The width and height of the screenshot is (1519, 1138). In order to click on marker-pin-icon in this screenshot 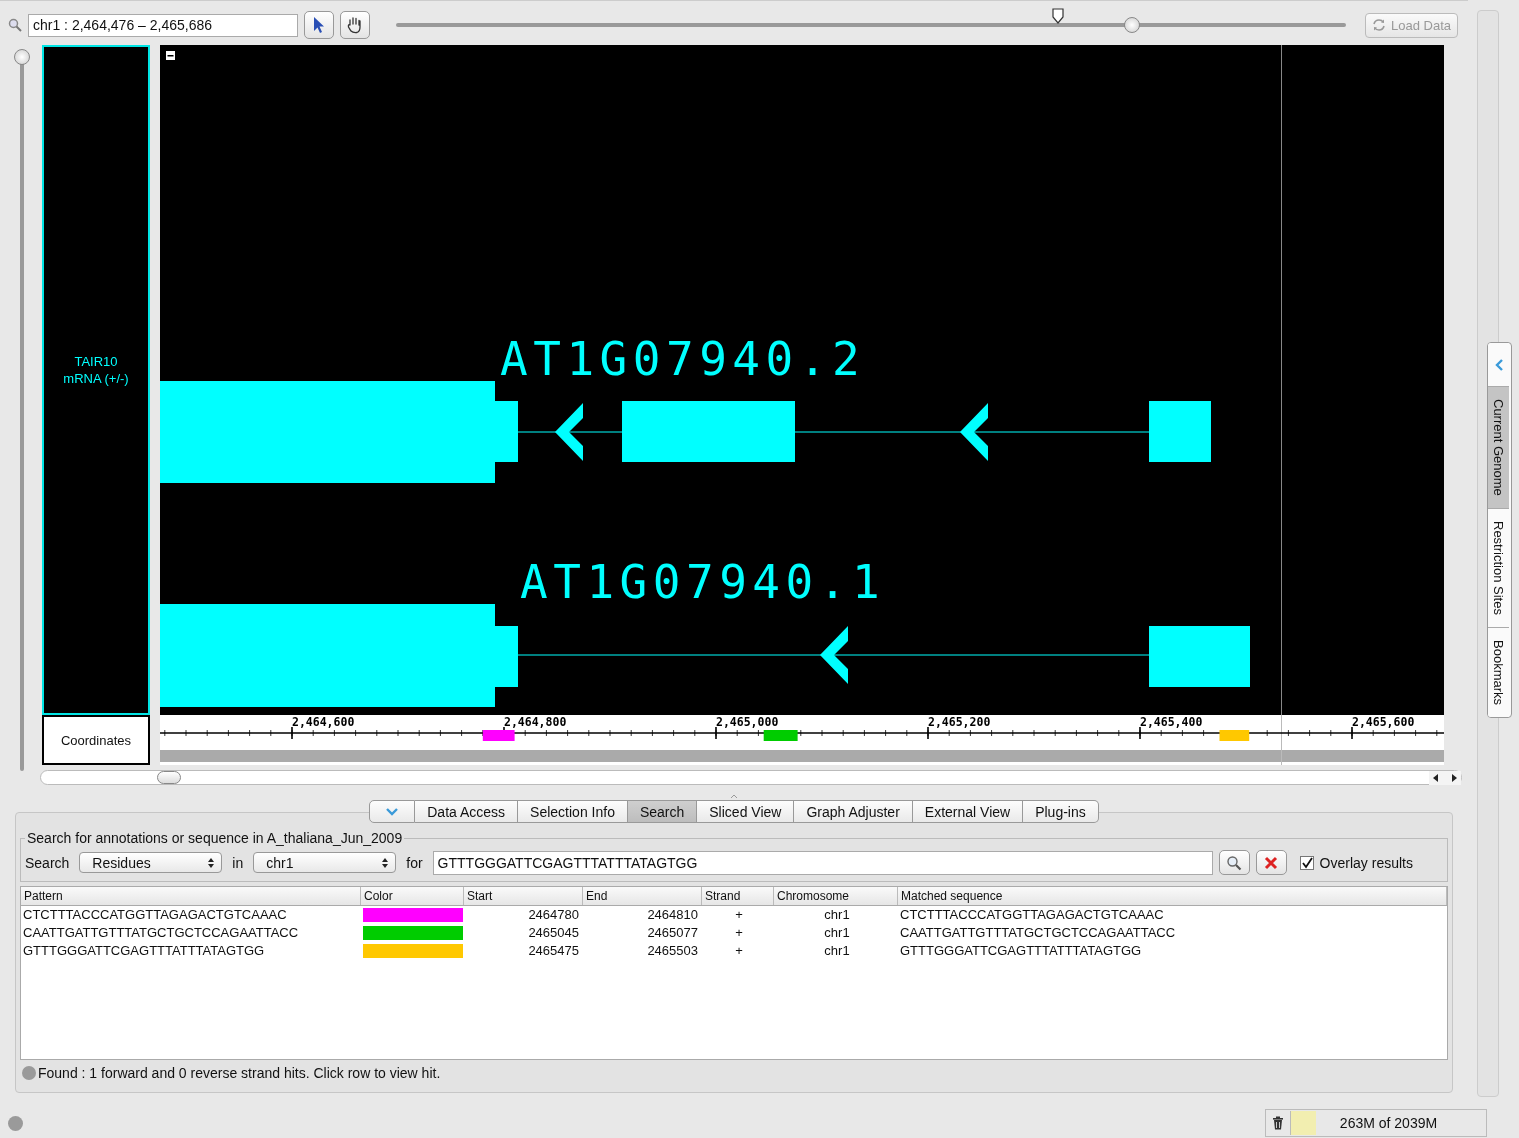, I will do `click(1058, 16)`.